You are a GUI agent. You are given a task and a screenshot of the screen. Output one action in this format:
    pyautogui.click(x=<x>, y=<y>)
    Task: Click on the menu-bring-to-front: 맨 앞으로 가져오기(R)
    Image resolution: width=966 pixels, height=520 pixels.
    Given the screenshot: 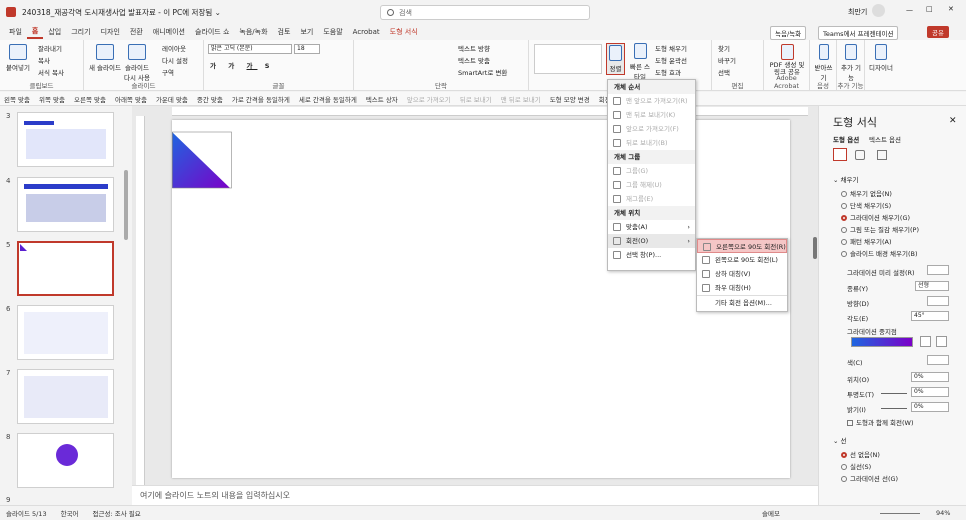 What is the action you would take?
    pyautogui.click(x=651, y=101)
    